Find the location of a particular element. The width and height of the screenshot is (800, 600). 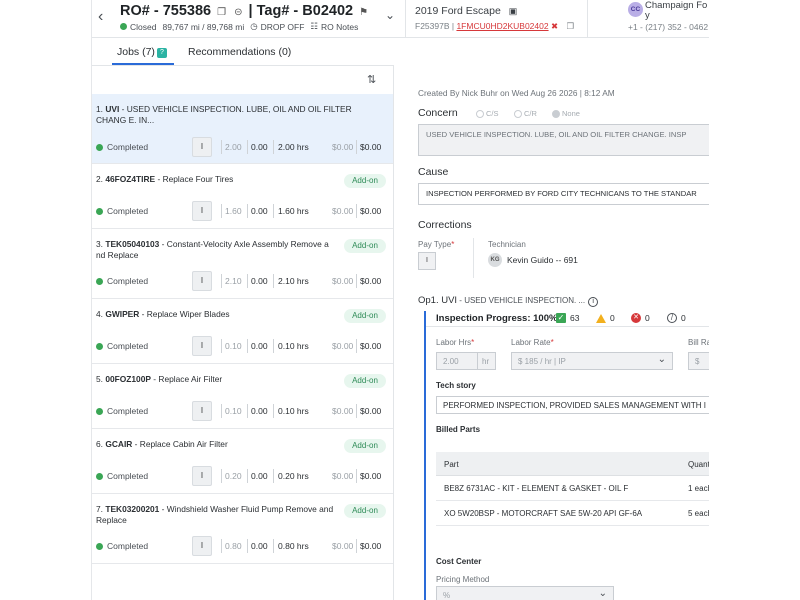

clock-icon: ◷ is located at coordinates (254, 26).